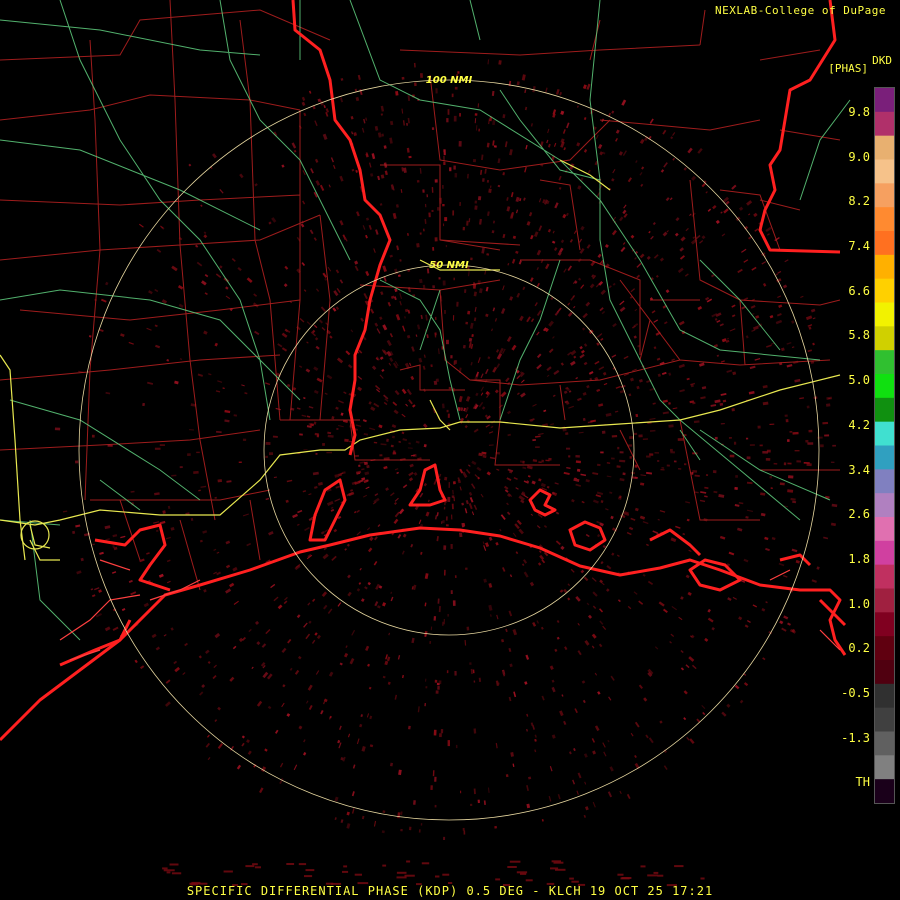  Describe the element at coordinates (859, 201) in the screenshot. I see `legend-label: 8.2` at that location.